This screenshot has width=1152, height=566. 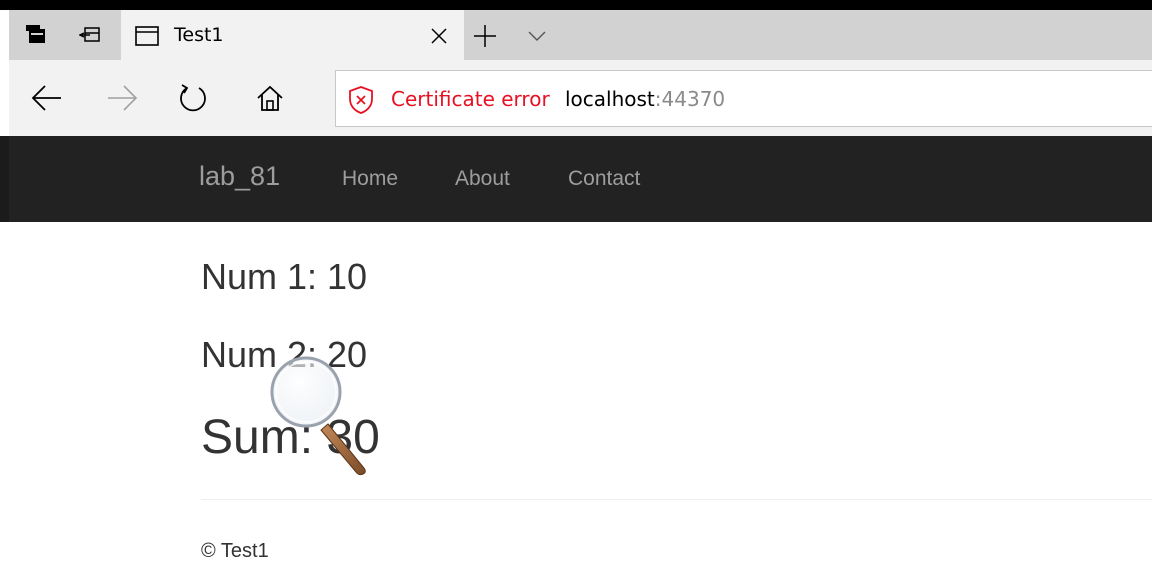 I want to click on set-aside-tabs-icon, so click(x=36, y=35).